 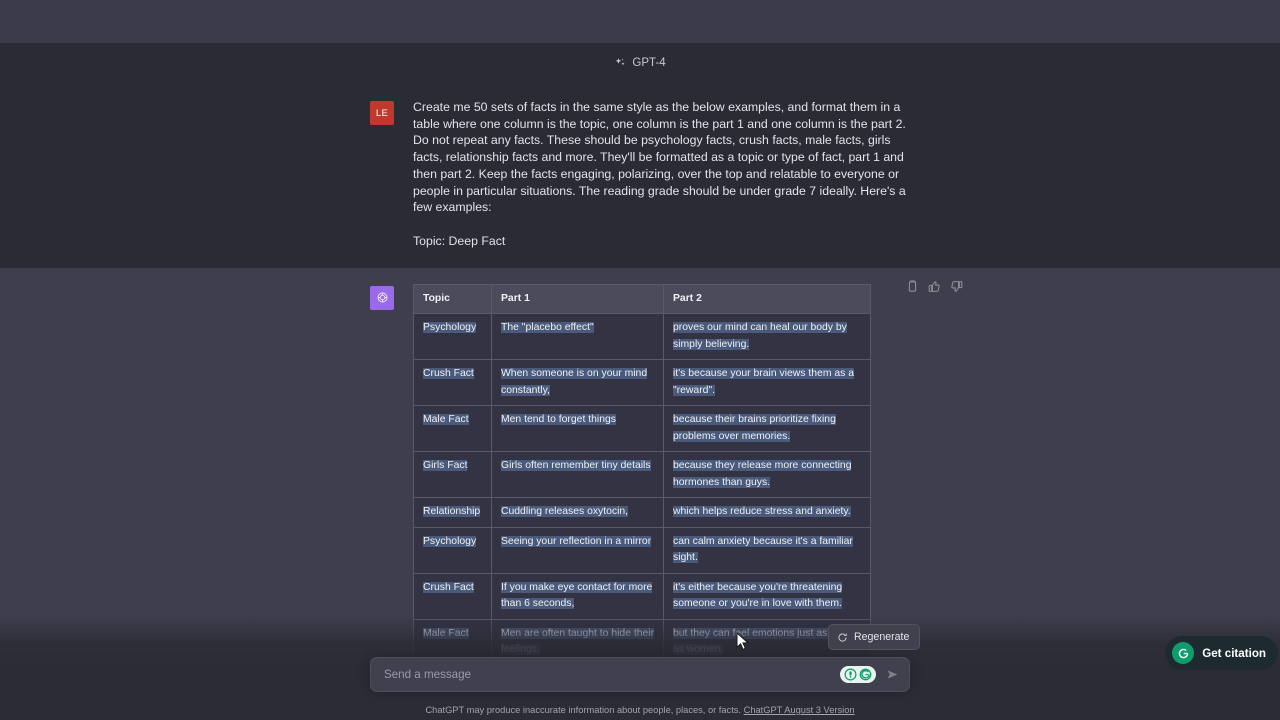 I want to click on top-chrome-strip, so click(x=640, y=21).